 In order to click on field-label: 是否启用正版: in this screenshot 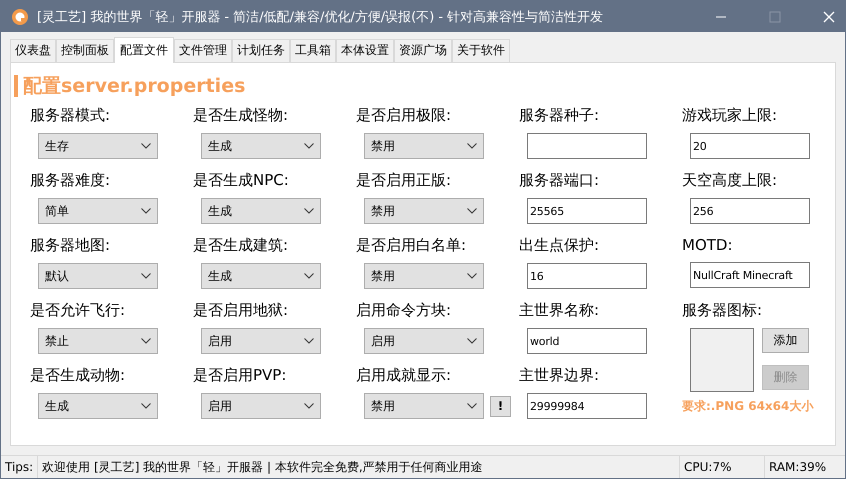, I will do `click(404, 180)`.